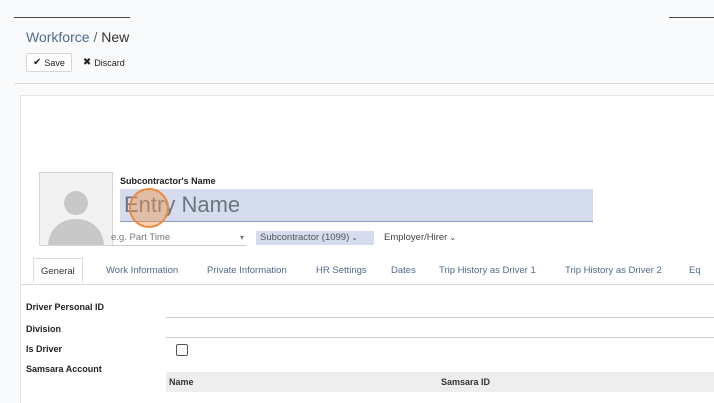  I want to click on discard-button: ✖ Discard, so click(104, 62).